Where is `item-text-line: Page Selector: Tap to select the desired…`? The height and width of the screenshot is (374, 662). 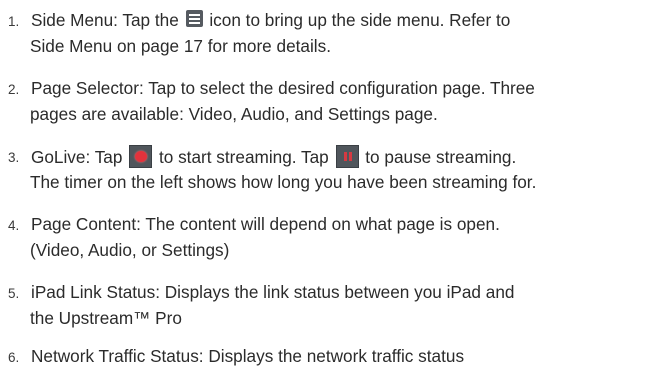 item-text-line: Page Selector: Tap to select the desired… is located at coordinates (283, 88).